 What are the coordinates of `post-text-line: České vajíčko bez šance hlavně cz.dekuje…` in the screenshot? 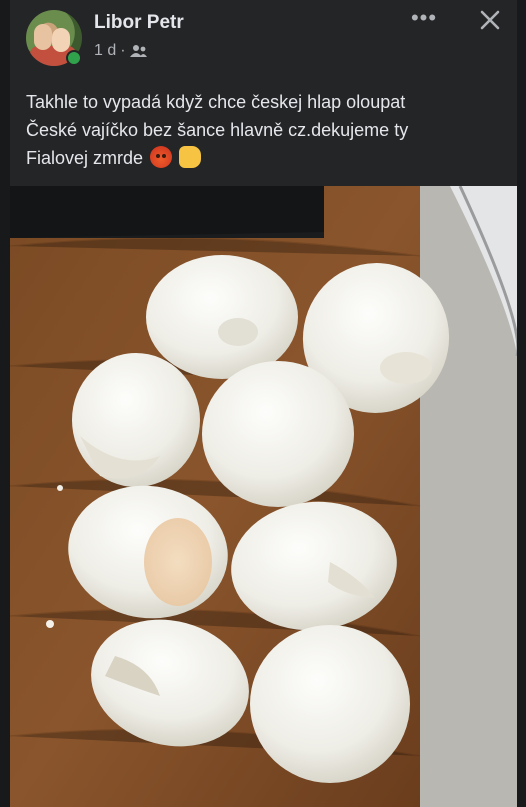 It's located at (217, 130).